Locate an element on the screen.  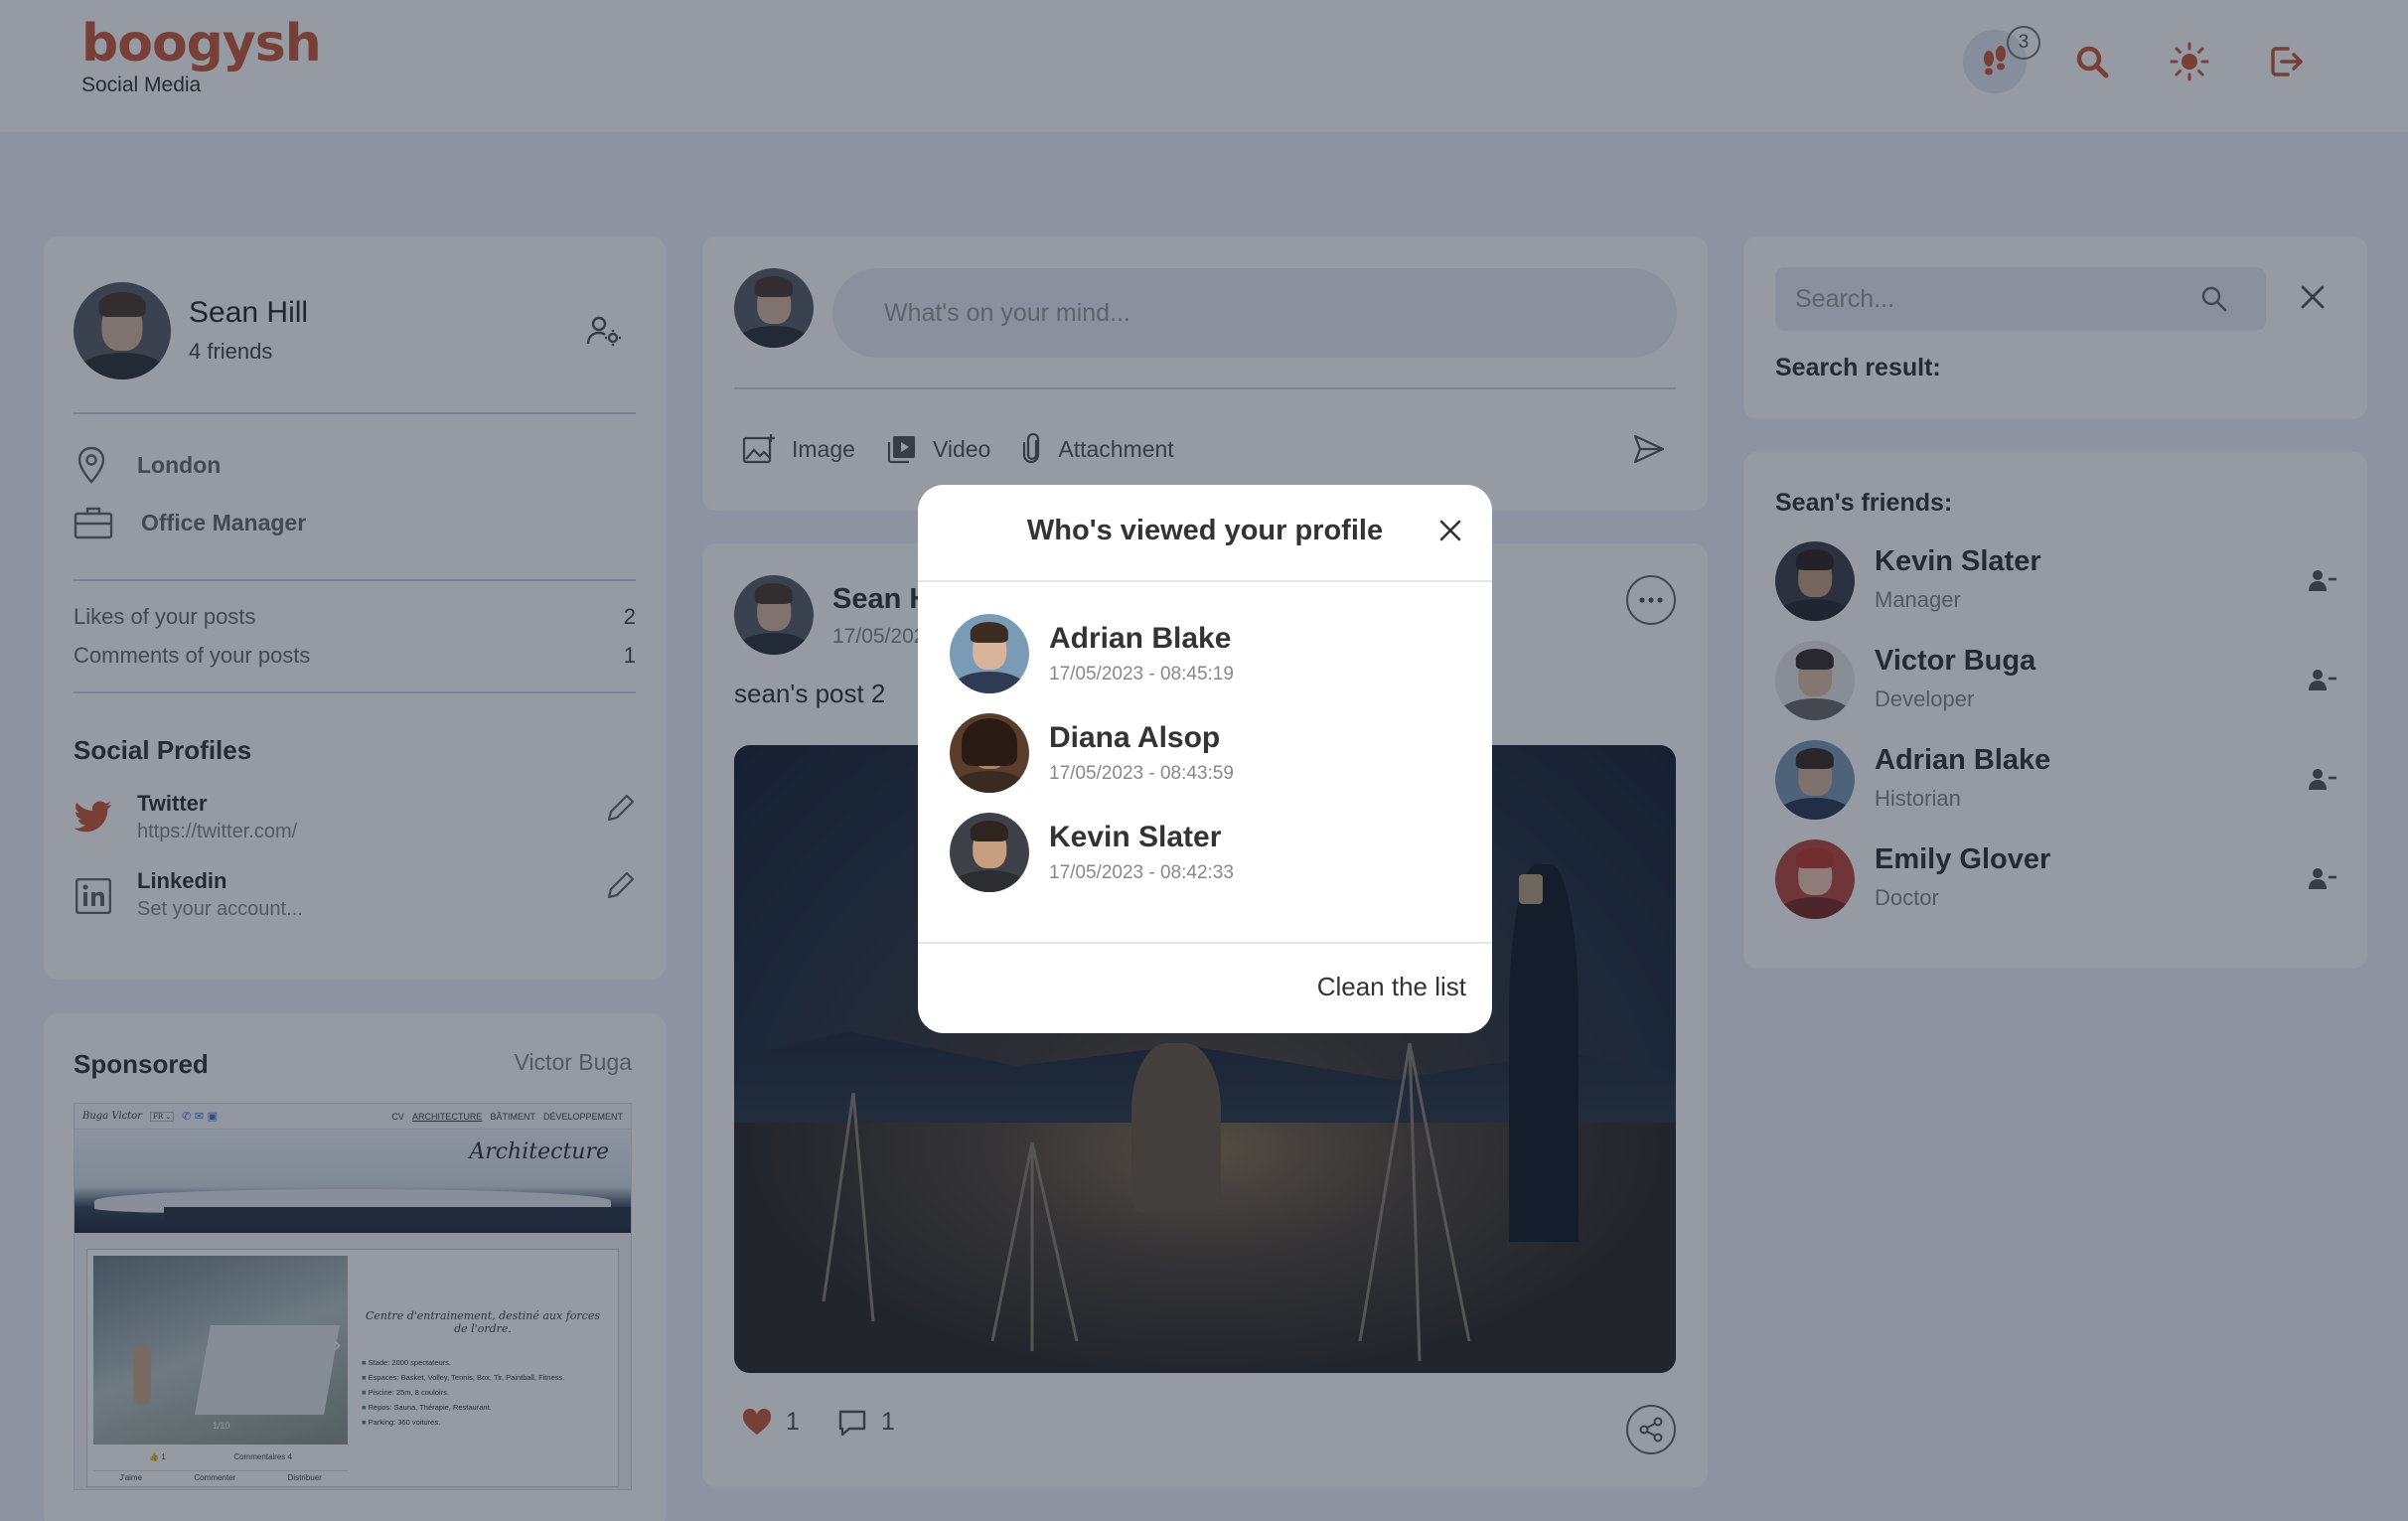
viewer-item: Diana Alsop 17/05/2023 - 08:43:59 is located at coordinates (1205, 754).